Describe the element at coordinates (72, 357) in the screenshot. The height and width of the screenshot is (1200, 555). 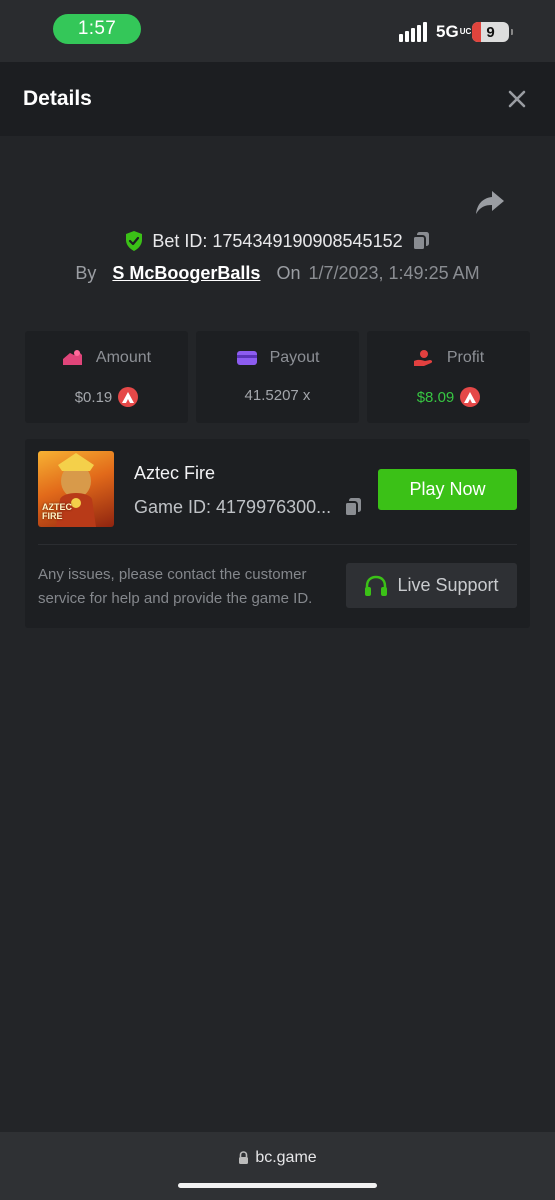
I see `amount-icon` at that location.